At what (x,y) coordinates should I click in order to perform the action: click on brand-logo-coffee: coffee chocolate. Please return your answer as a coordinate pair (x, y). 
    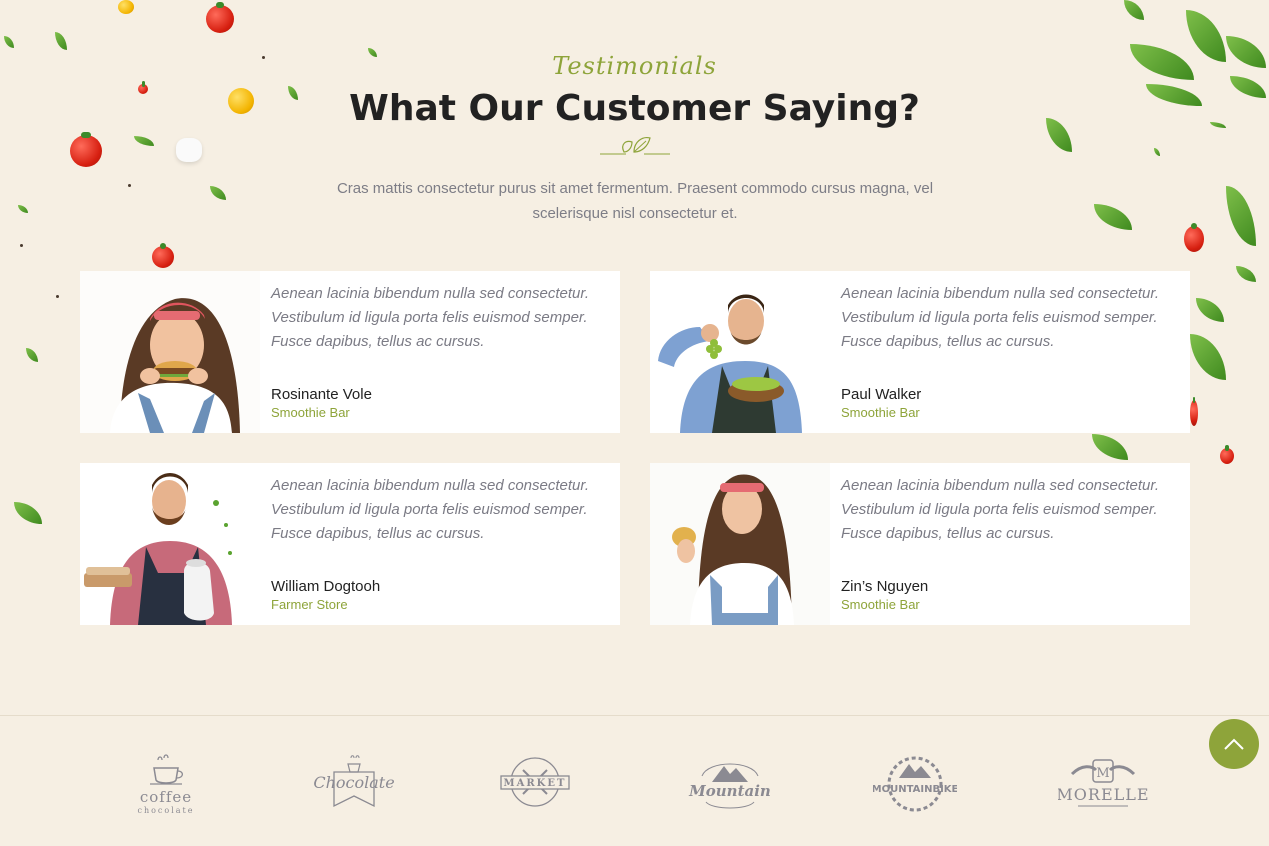
    Looking at the image, I should click on (166, 784).